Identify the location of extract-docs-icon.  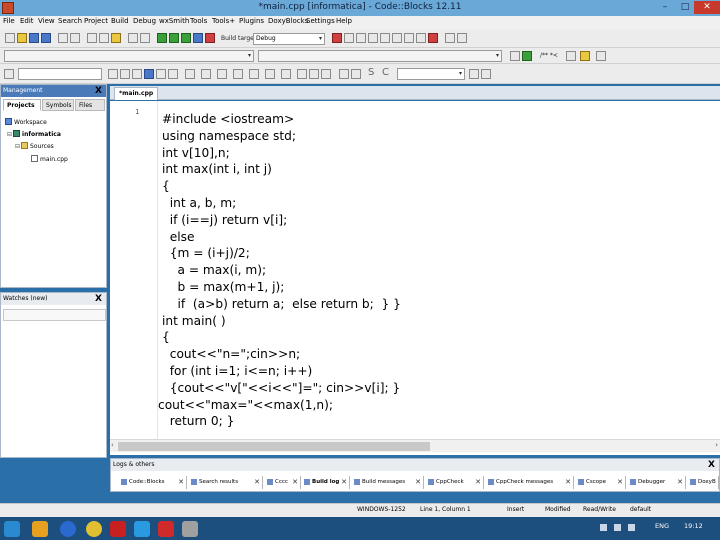
(585, 56).